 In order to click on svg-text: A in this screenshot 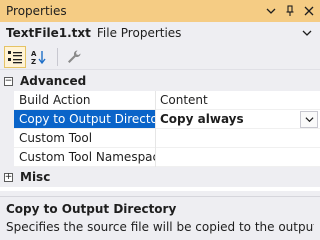, I will do `click(34, 54)`.